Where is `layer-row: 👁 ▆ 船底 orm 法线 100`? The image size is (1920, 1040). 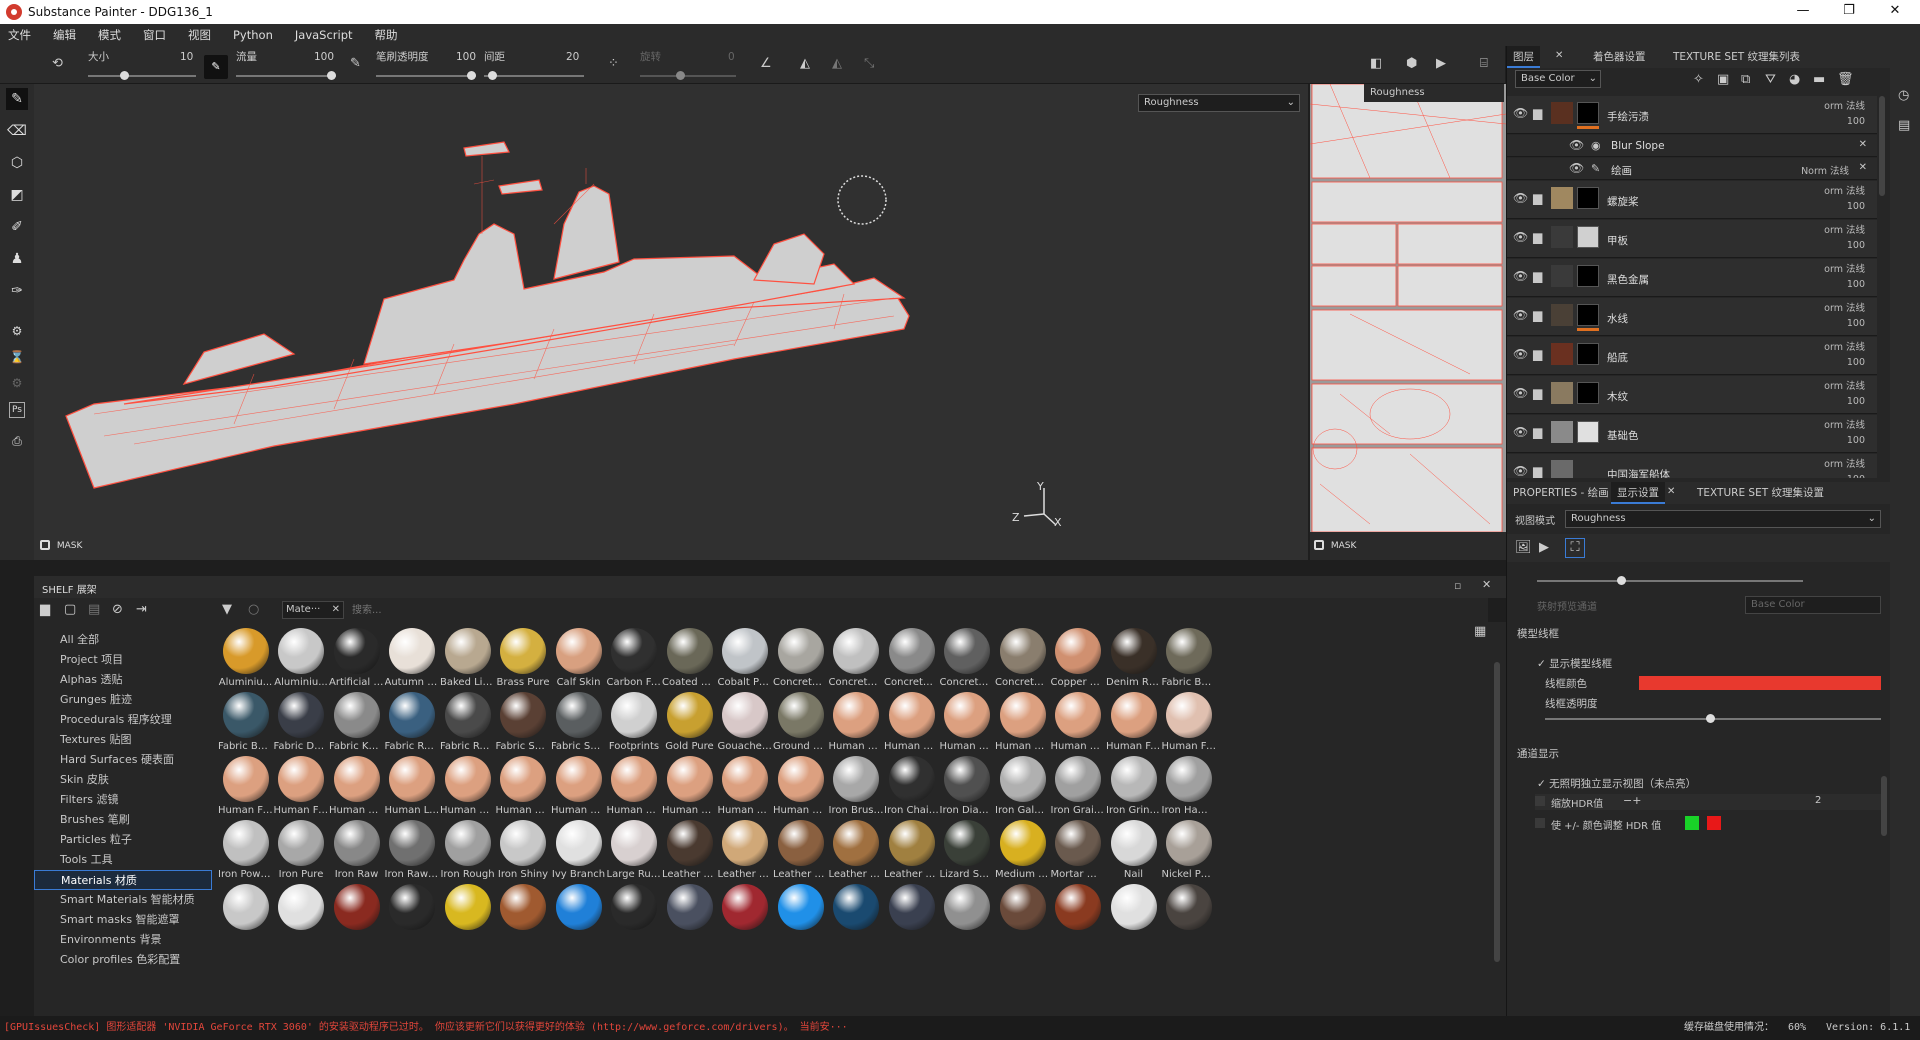 layer-row: 👁 ▆ 船底 orm 法线 100 is located at coordinates (1692, 356).